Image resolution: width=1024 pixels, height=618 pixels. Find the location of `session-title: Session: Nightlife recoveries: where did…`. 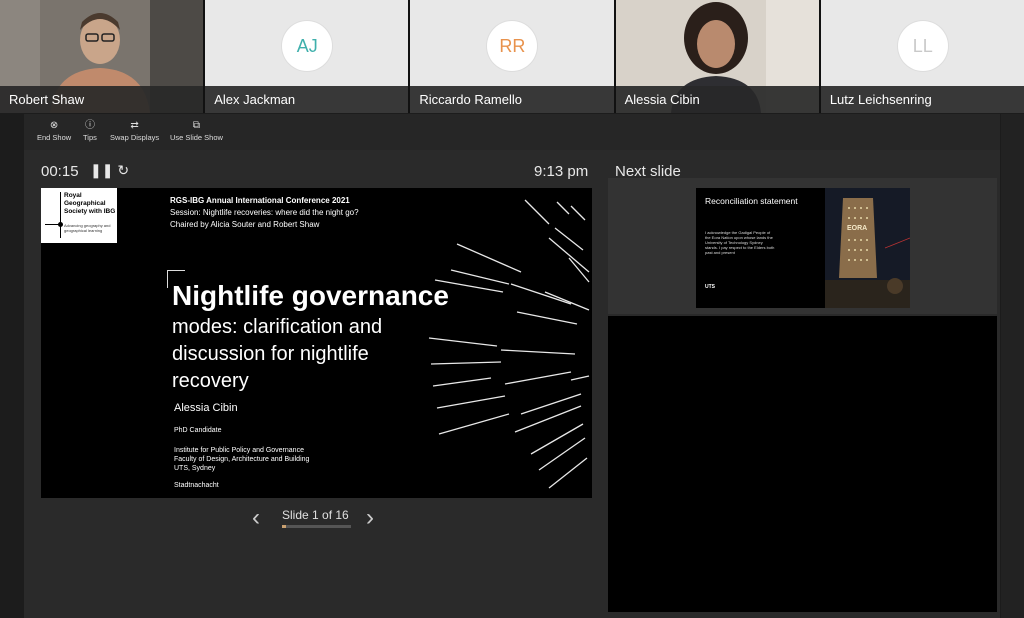

session-title: Session: Nightlife recoveries: where did… is located at coordinates (264, 212).